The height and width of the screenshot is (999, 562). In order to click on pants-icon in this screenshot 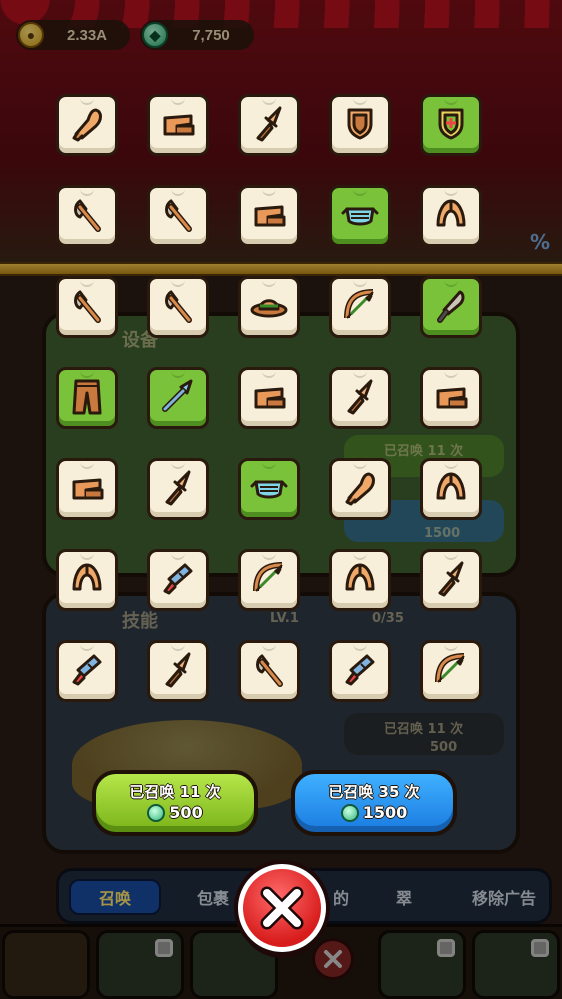, I will do `click(87, 398)`.